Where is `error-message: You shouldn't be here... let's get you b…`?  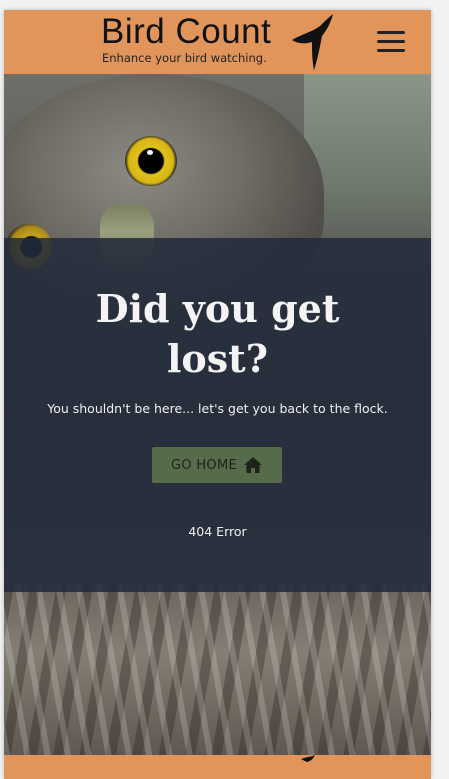
error-message: You shouldn't be here... let's get you b… is located at coordinates (217, 408).